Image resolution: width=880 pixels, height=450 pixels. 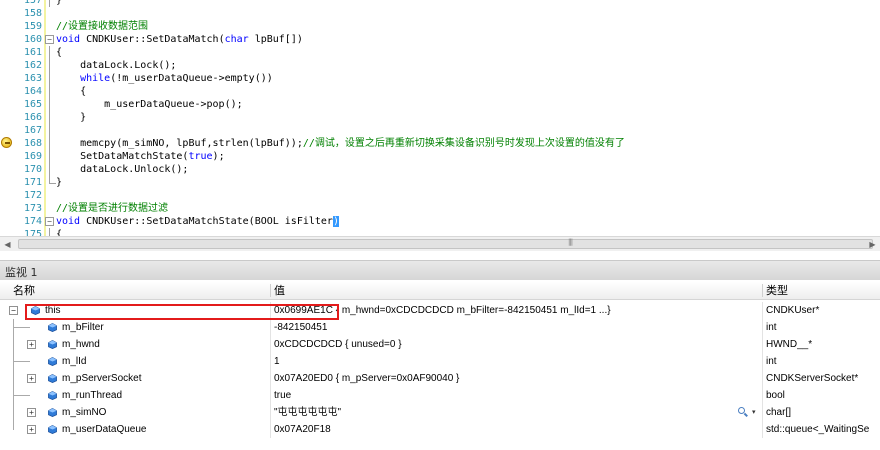 I want to click on watch-value-text: "屯屯屯屯屯屯", so click(x=307, y=412).